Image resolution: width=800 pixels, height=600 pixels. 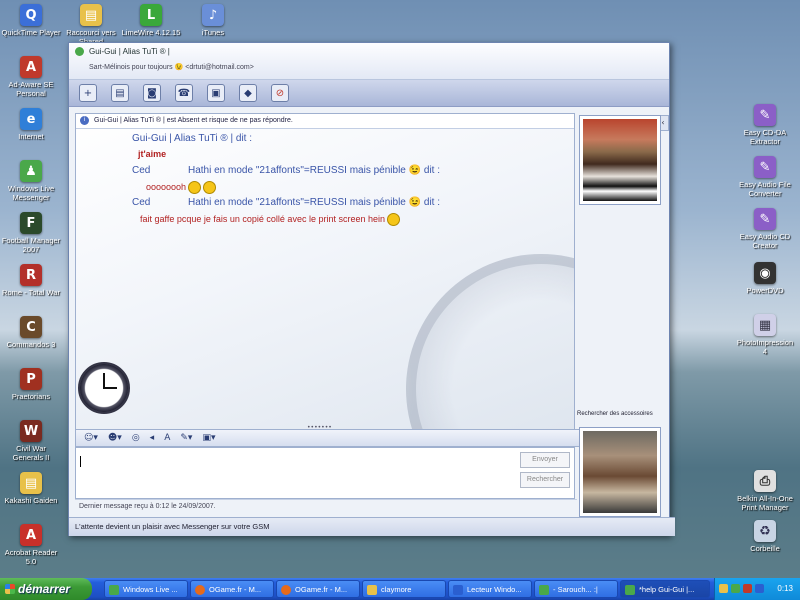 I want to click on taskbar-item: claymore, so click(x=404, y=589).